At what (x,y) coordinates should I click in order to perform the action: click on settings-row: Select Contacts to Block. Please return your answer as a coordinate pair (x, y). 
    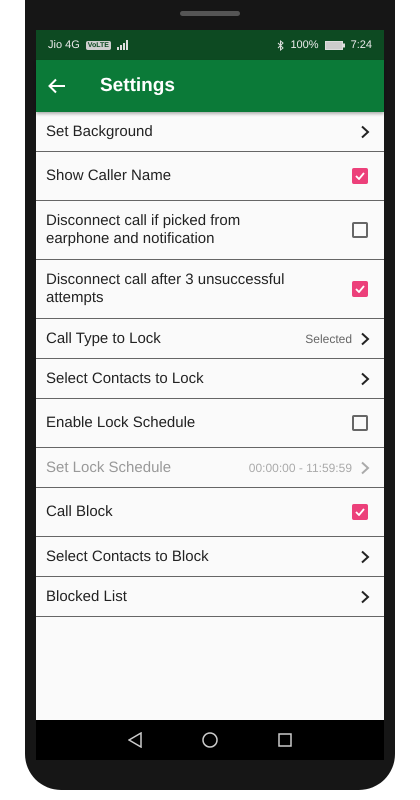
    Looking at the image, I should click on (210, 557).